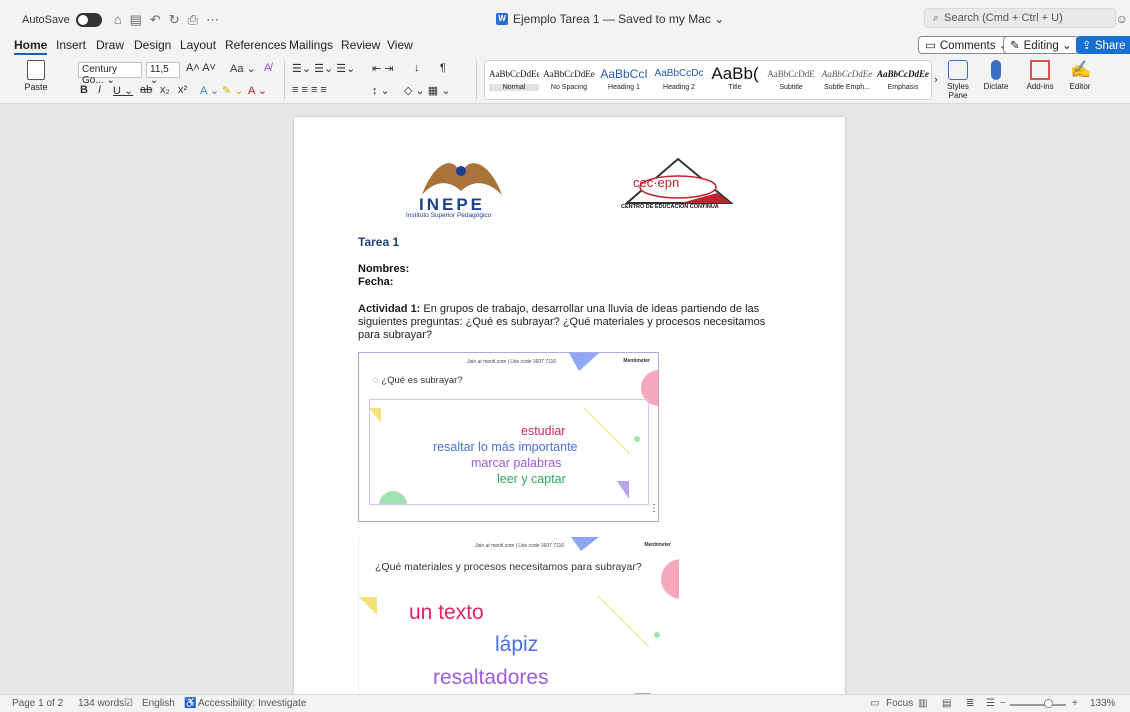 The image size is (1130, 712). Describe the element at coordinates (99, 90) in the screenshot. I see `italic-icon: I` at that location.